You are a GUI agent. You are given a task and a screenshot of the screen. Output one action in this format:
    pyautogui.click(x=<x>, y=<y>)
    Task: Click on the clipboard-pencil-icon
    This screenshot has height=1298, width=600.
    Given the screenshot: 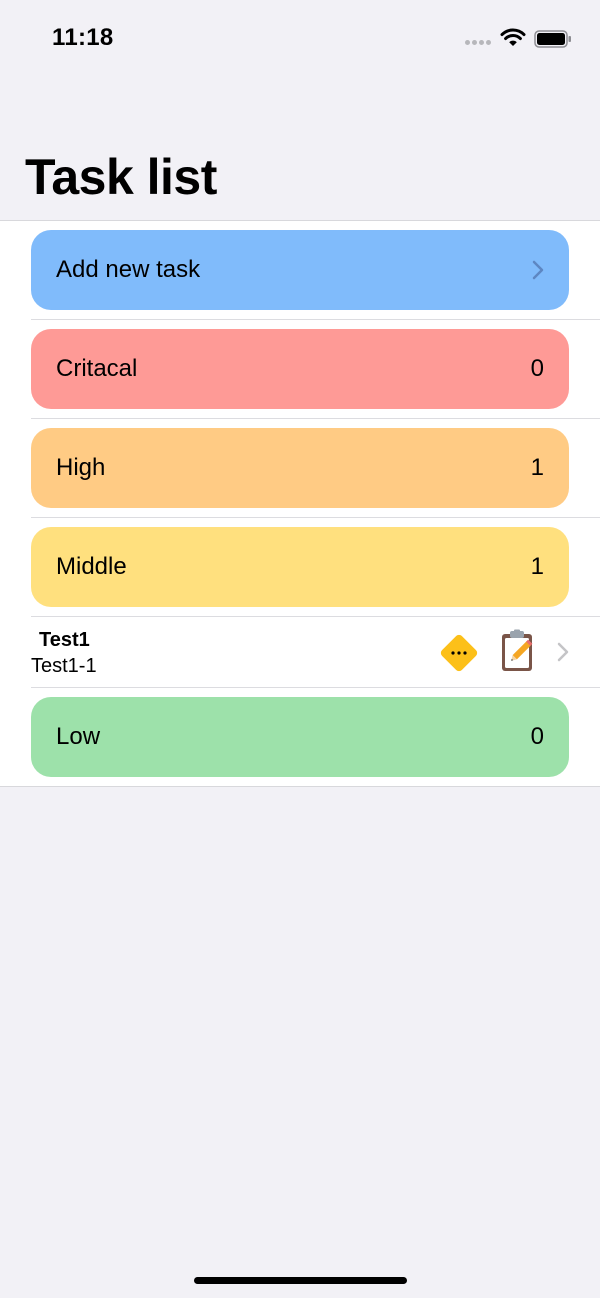 What is the action you would take?
    pyautogui.click(x=518, y=651)
    